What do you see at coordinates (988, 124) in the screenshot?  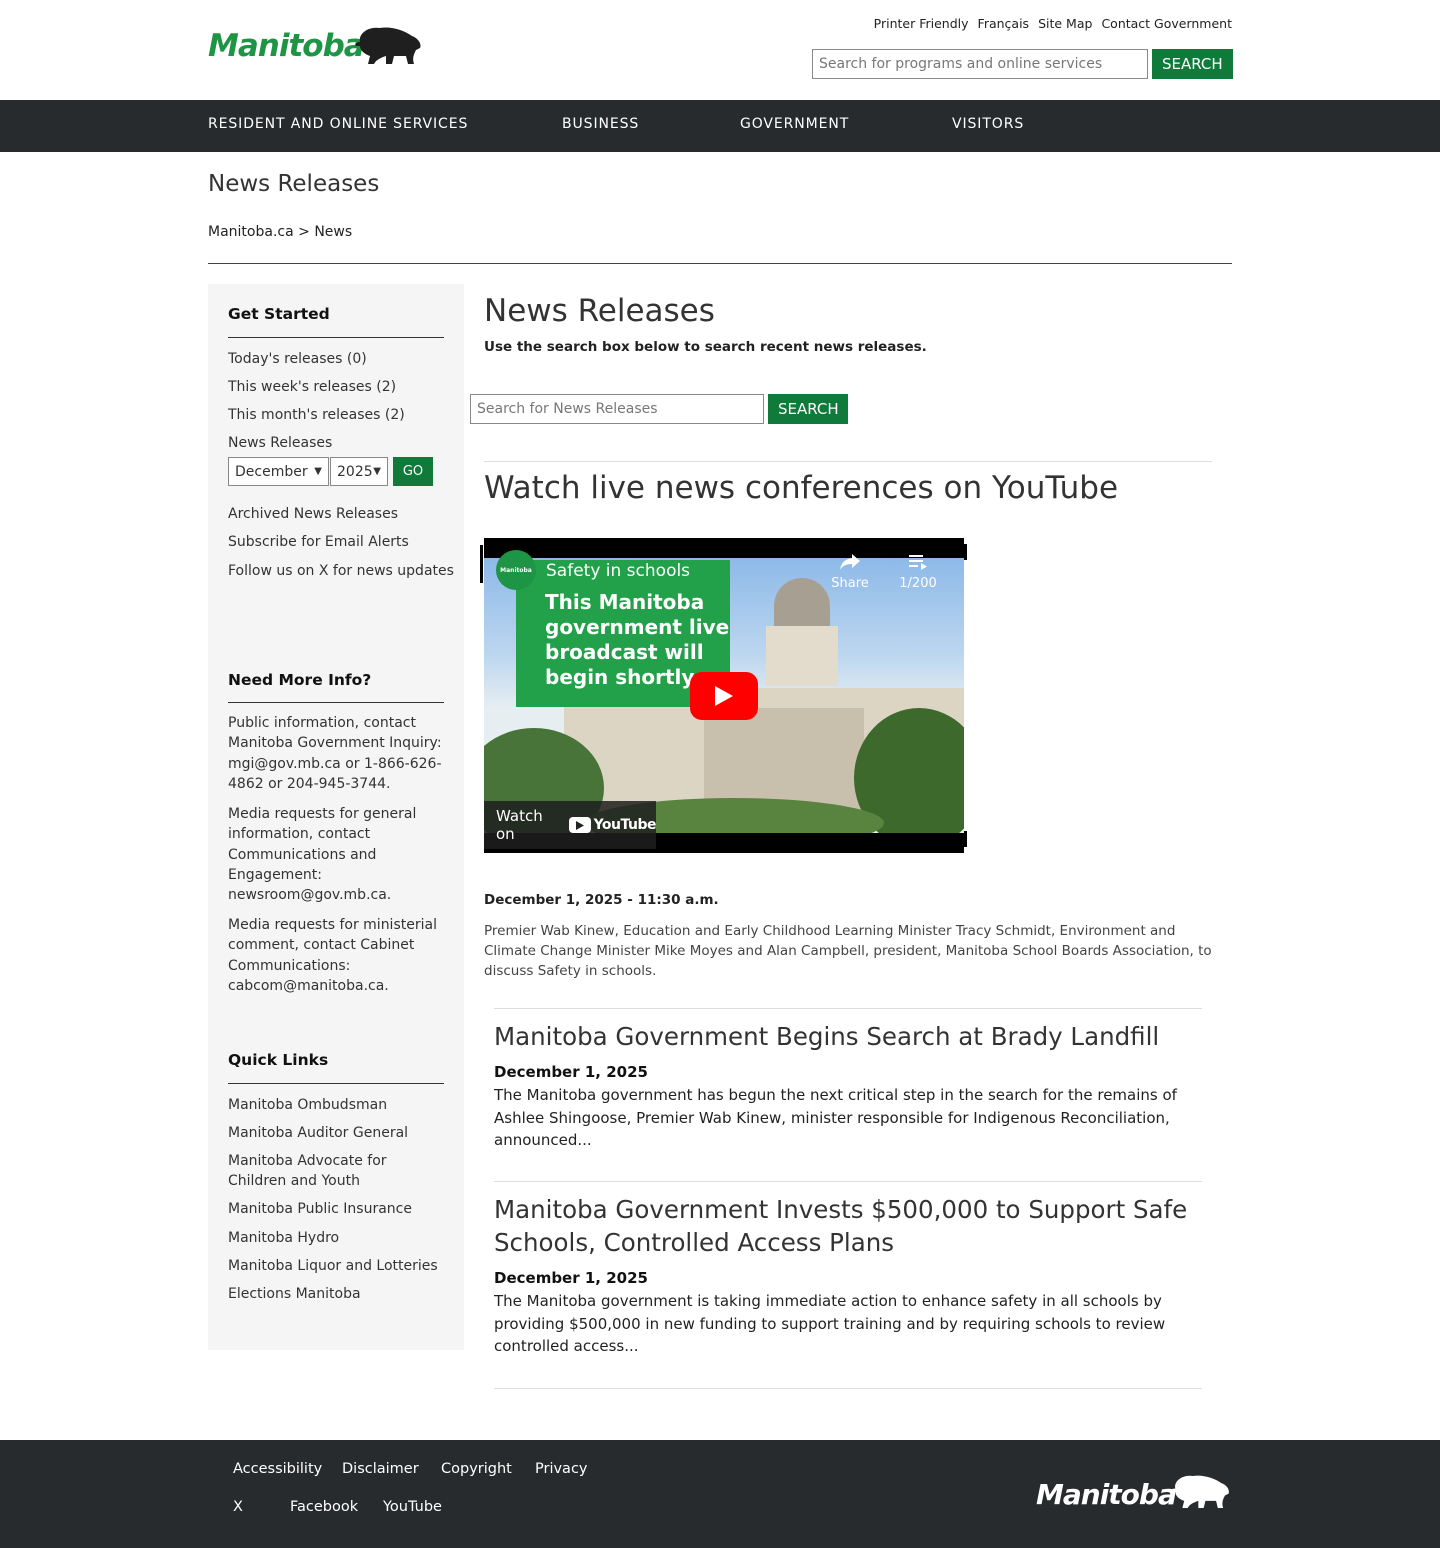 I see `nav-item-visitors: VISITORS` at bounding box center [988, 124].